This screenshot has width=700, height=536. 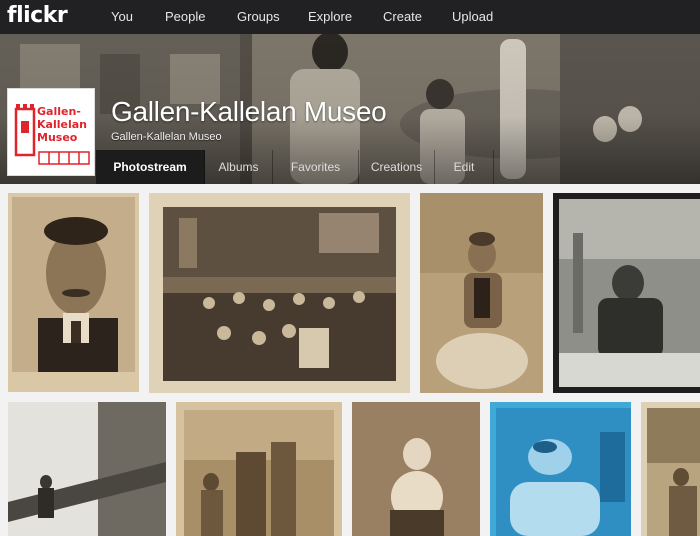 I want to click on tab-albums: Albums, so click(x=239, y=167).